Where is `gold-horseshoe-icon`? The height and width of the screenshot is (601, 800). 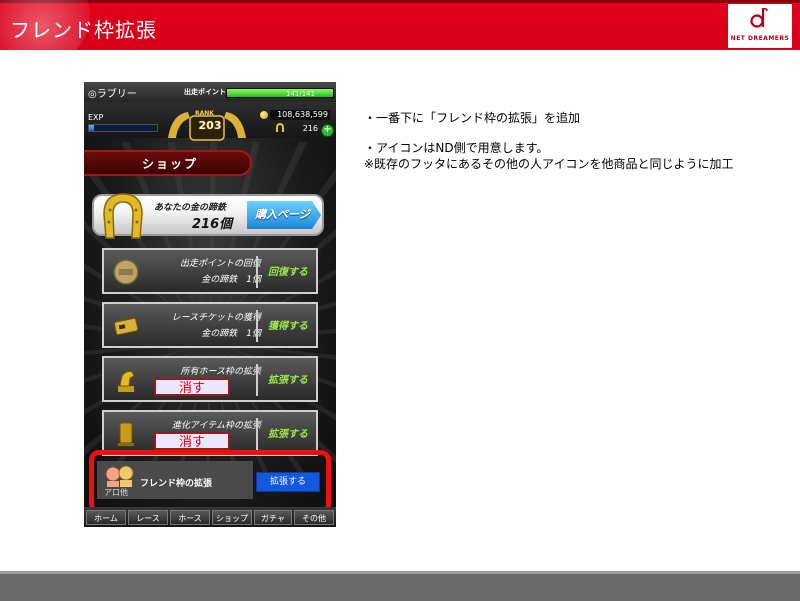 gold-horseshoe-icon is located at coordinates (123, 216).